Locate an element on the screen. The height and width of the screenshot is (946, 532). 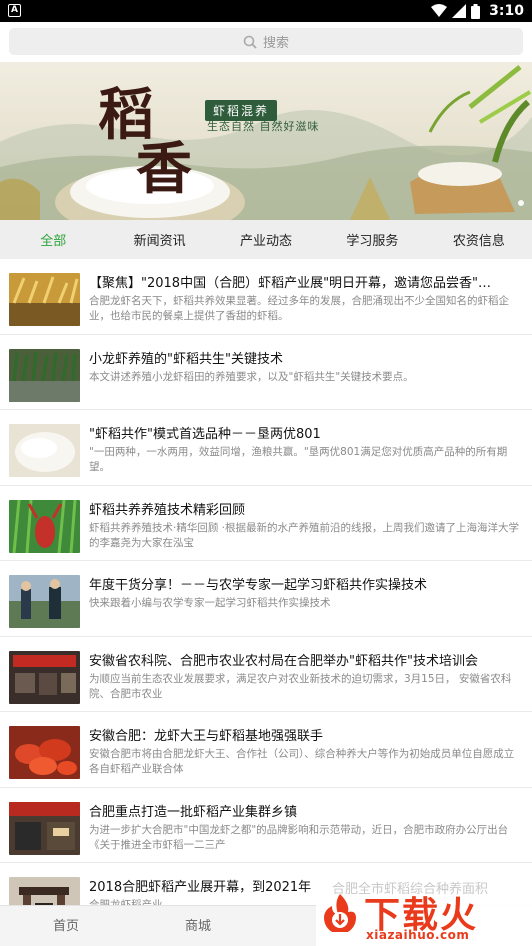
flame-logo-icon is located at coordinates (340, 913).